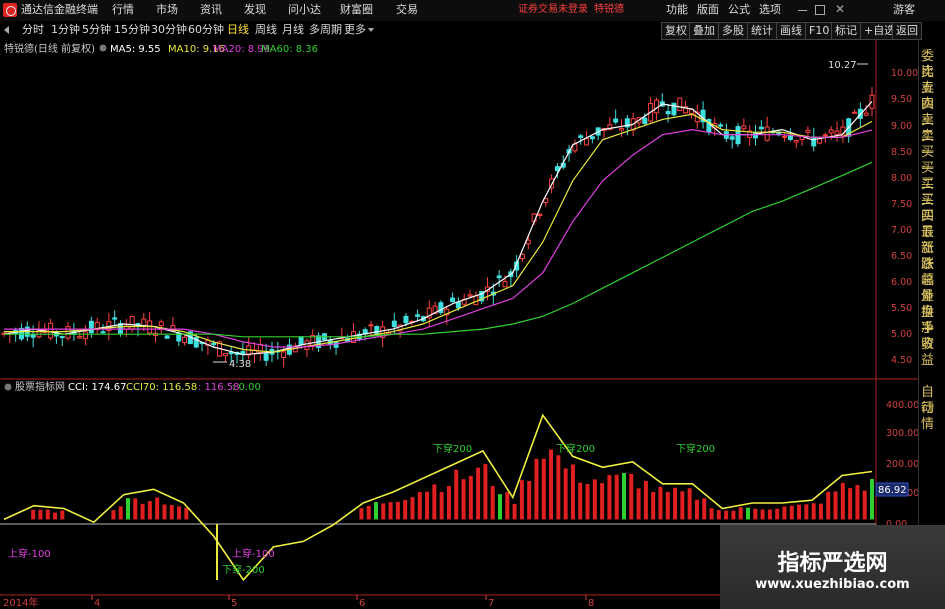 This screenshot has width=945, height=609. Describe the element at coordinates (676, 31) in the screenshot. I see `adjust-button: 复权` at that location.